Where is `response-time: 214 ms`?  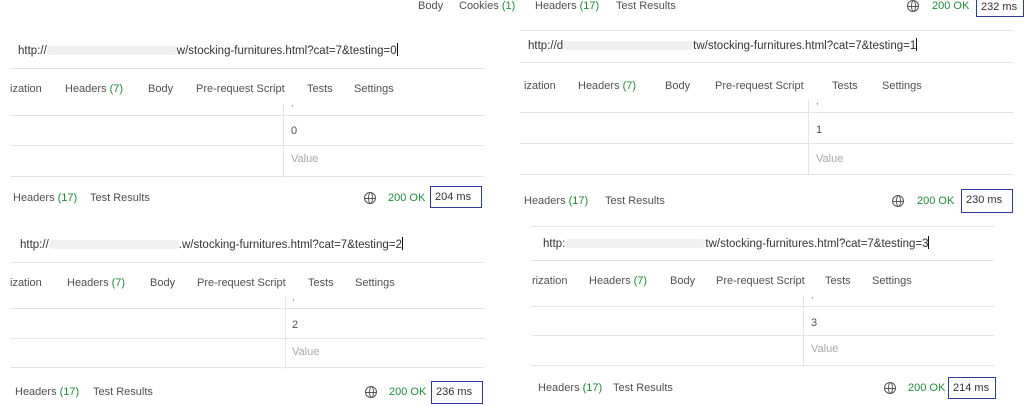
response-time: 214 ms is located at coordinates (972, 388).